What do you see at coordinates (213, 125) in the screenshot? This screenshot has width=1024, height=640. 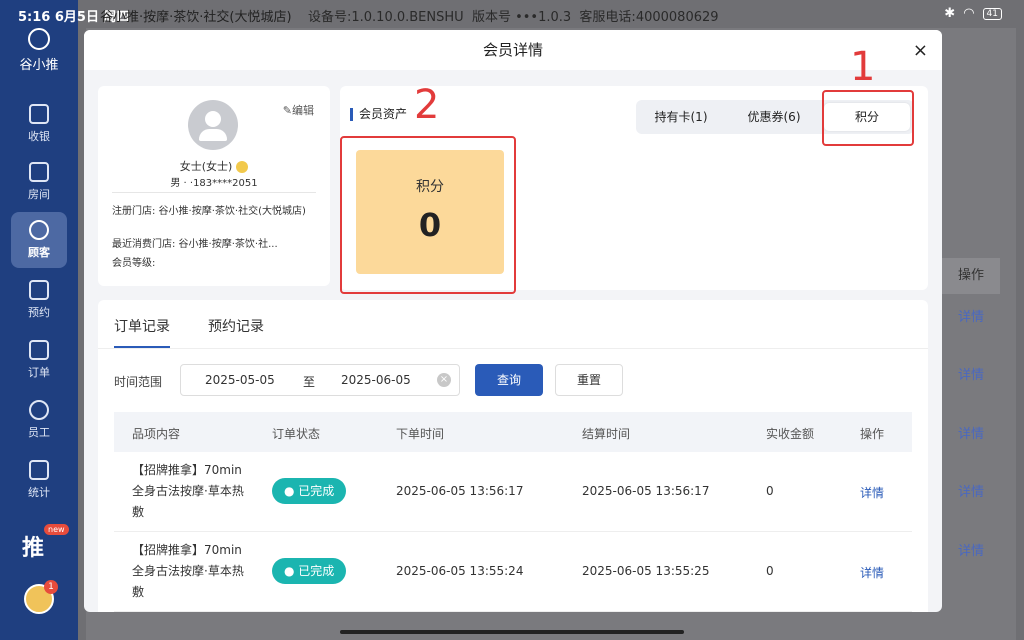 I see `member-avatar` at bounding box center [213, 125].